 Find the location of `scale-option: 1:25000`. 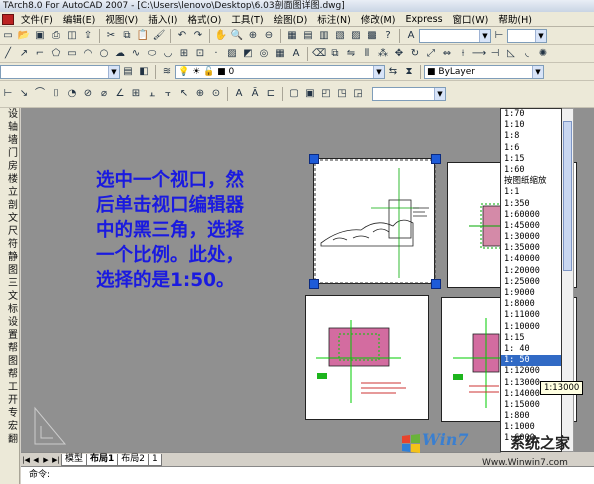

scale-option: 1:25000 is located at coordinates (531, 282).